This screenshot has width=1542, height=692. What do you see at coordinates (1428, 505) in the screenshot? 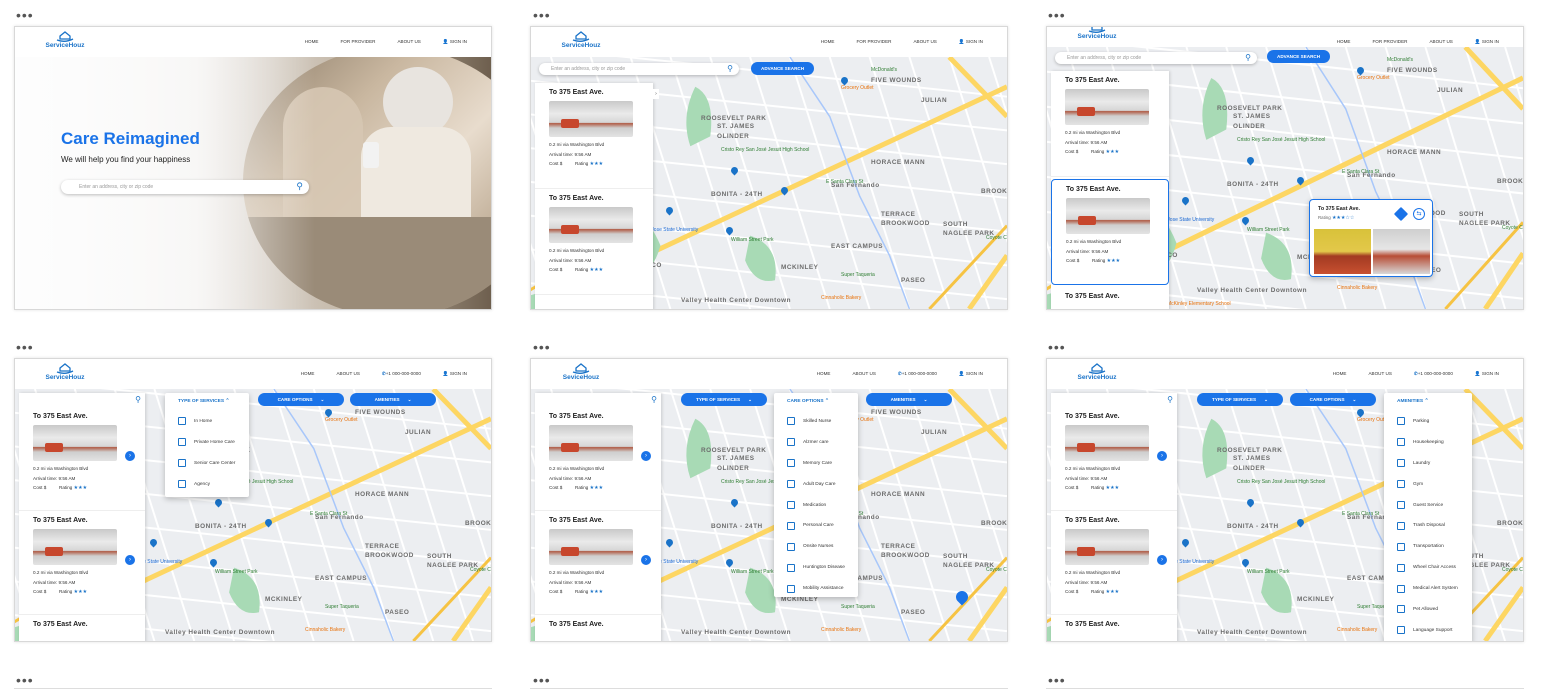
I see `option-guest-service: Guest Service` at bounding box center [1428, 505].